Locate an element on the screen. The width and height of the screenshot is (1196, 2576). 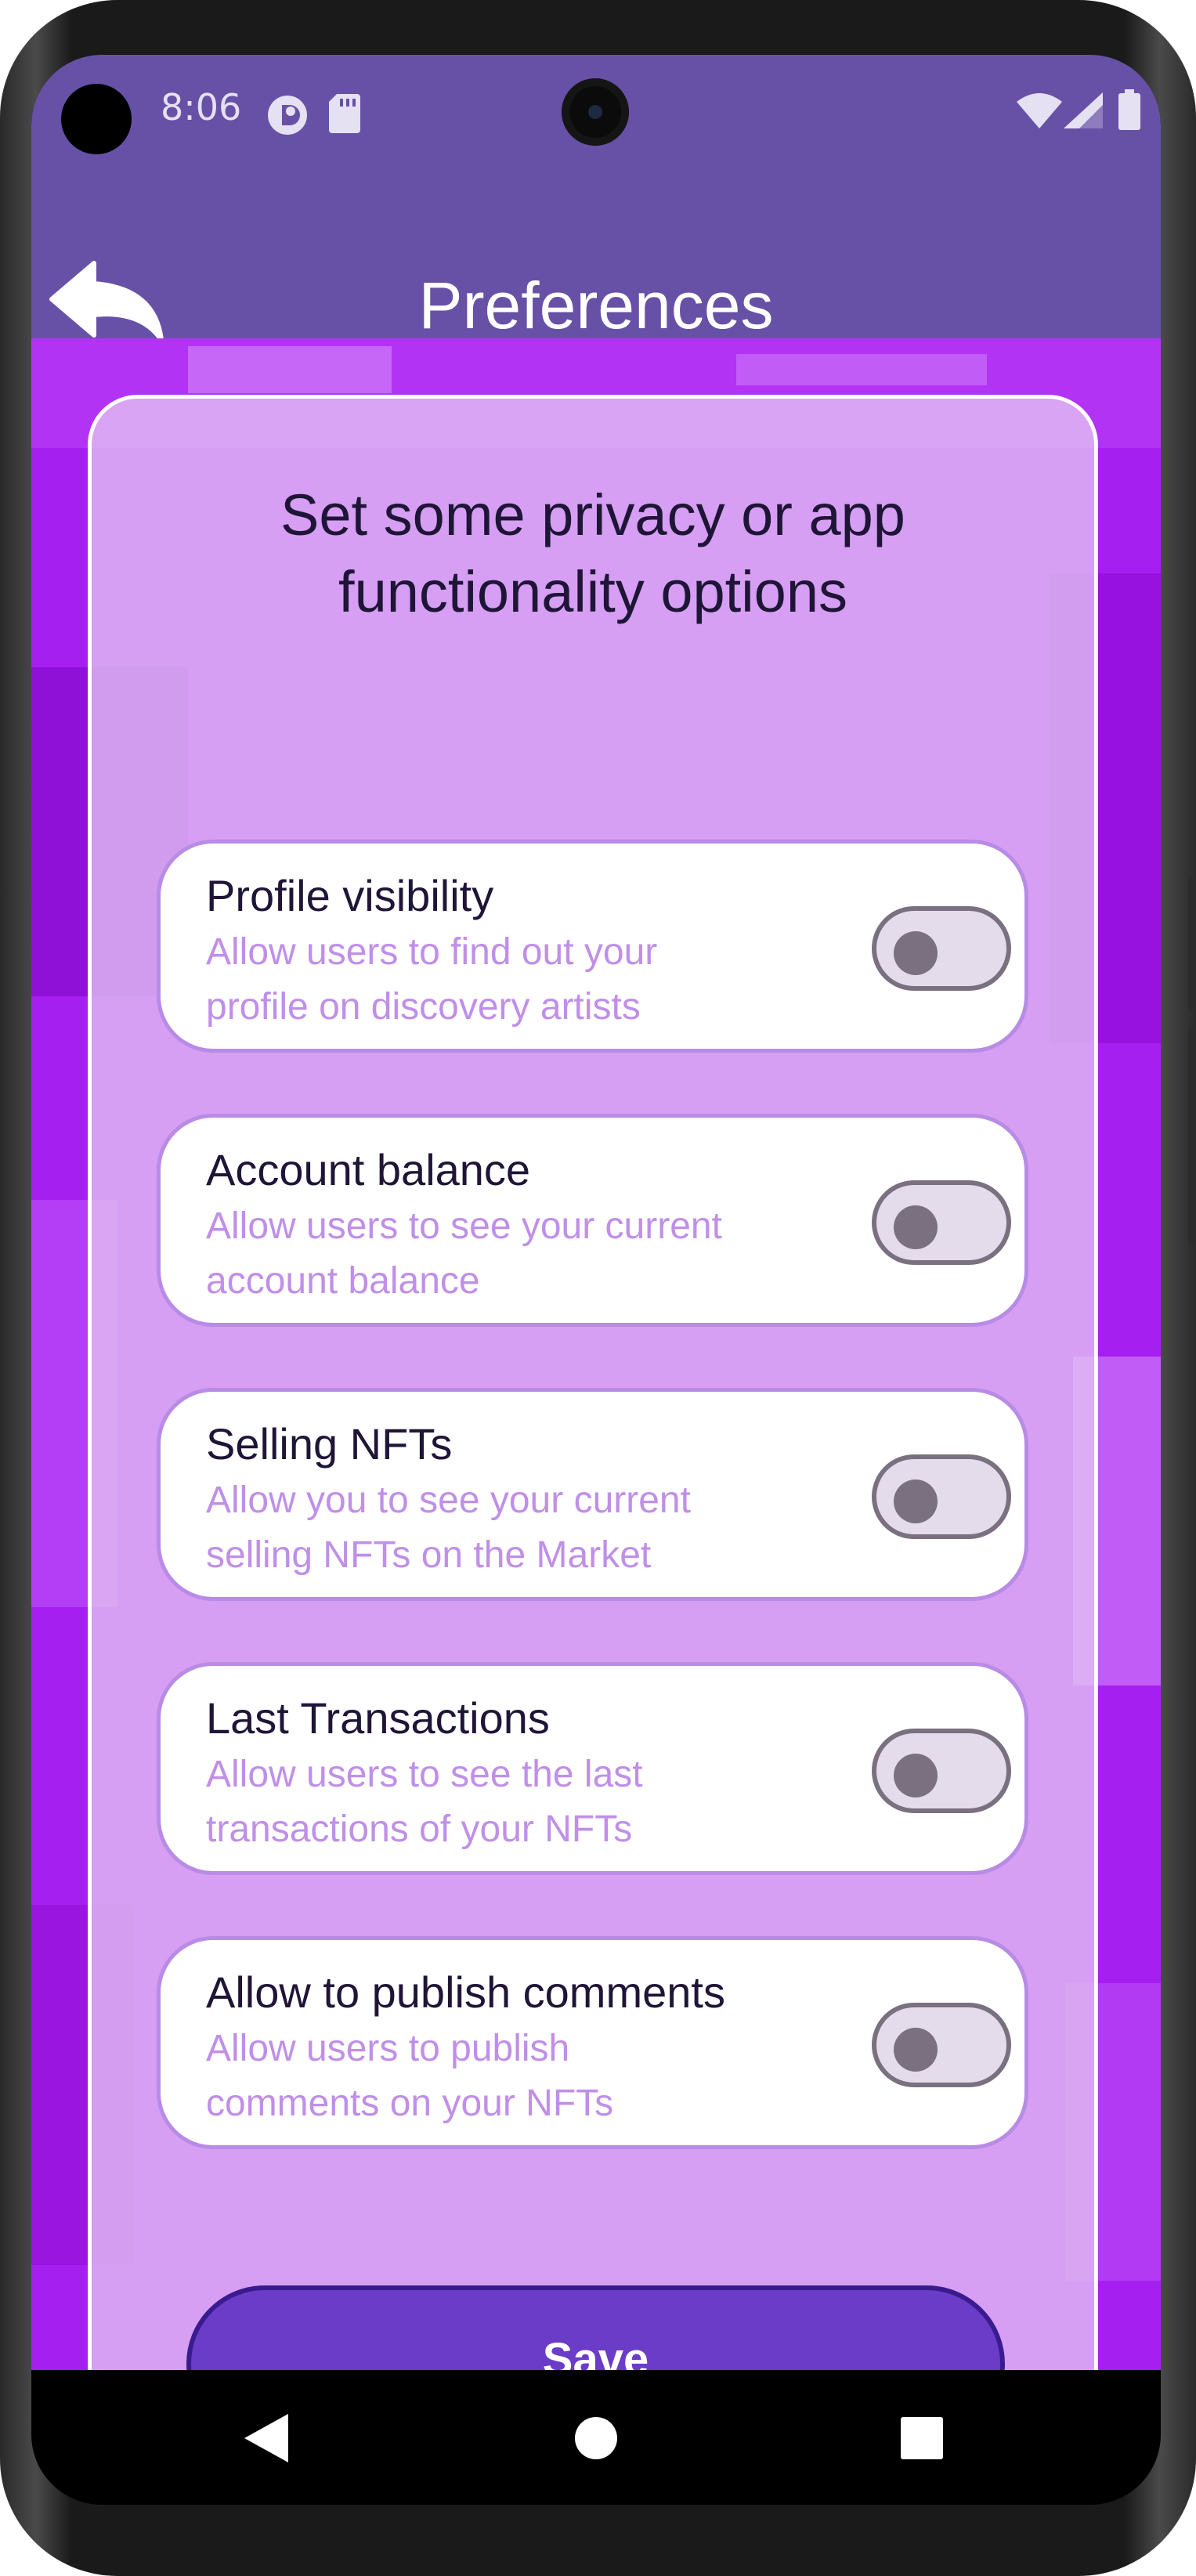
media-icon is located at coordinates (287, 116).